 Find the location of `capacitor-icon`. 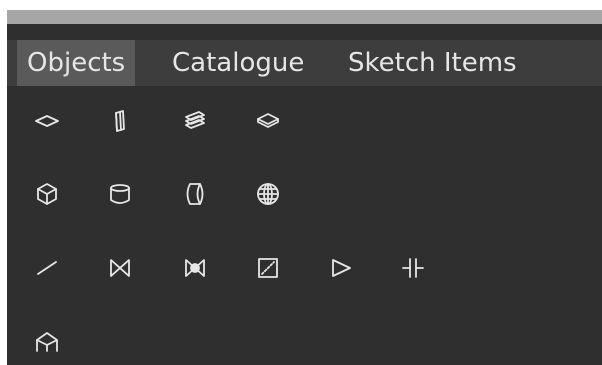

capacitor-icon is located at coordinates (413, 268).